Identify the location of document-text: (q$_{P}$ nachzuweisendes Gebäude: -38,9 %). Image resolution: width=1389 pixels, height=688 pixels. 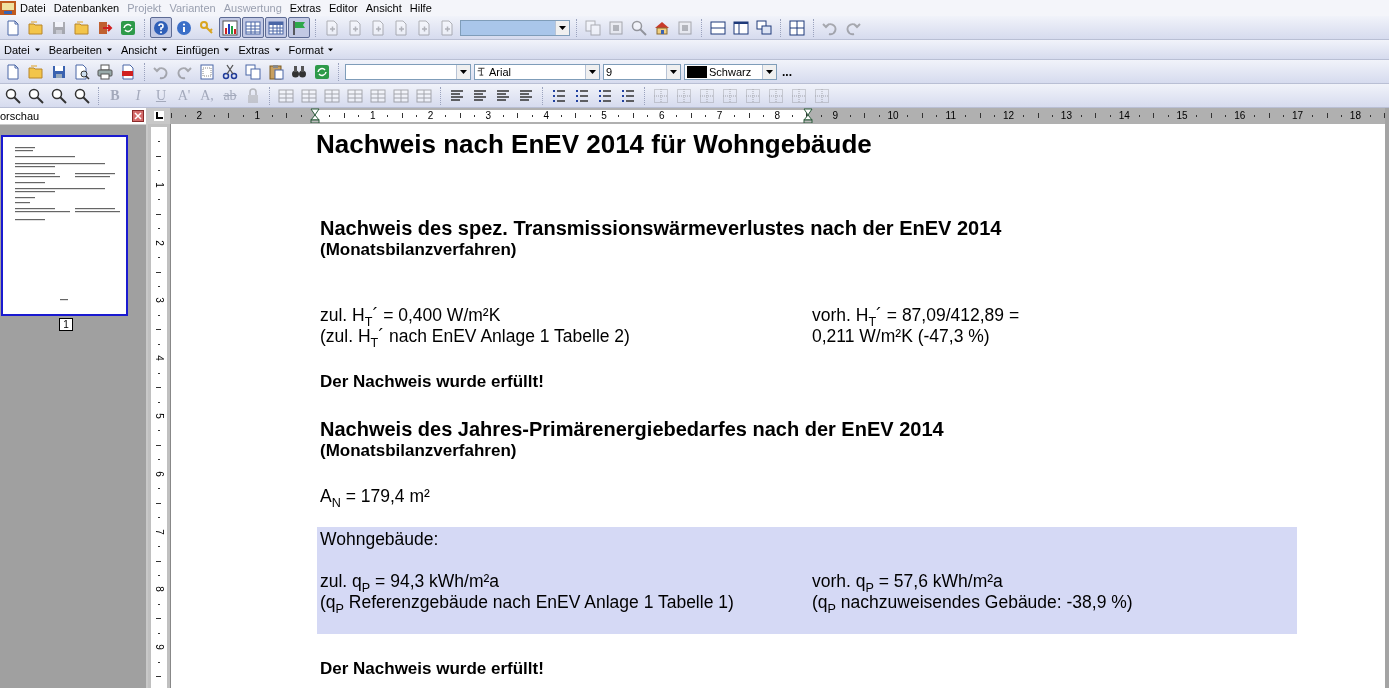
(972, 602).